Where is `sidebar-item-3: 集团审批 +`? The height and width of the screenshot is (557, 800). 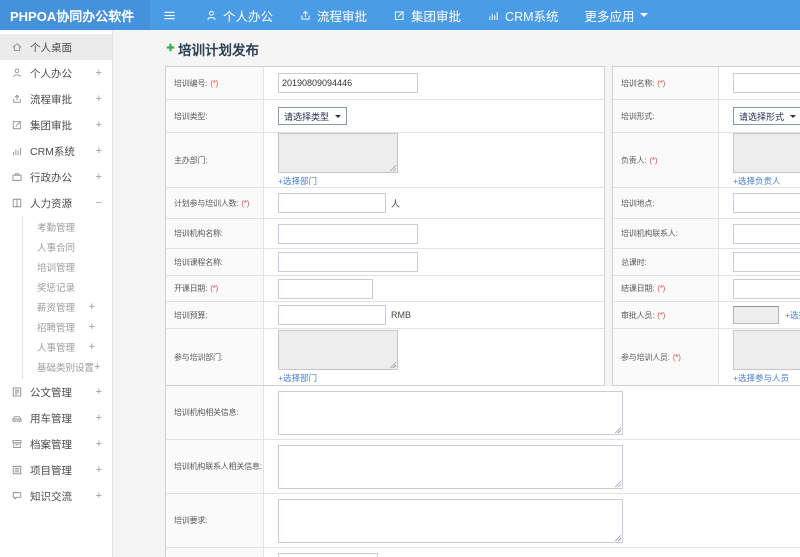
sidebar-item-3: 集团审批 + is located at coordinates (56, 125).